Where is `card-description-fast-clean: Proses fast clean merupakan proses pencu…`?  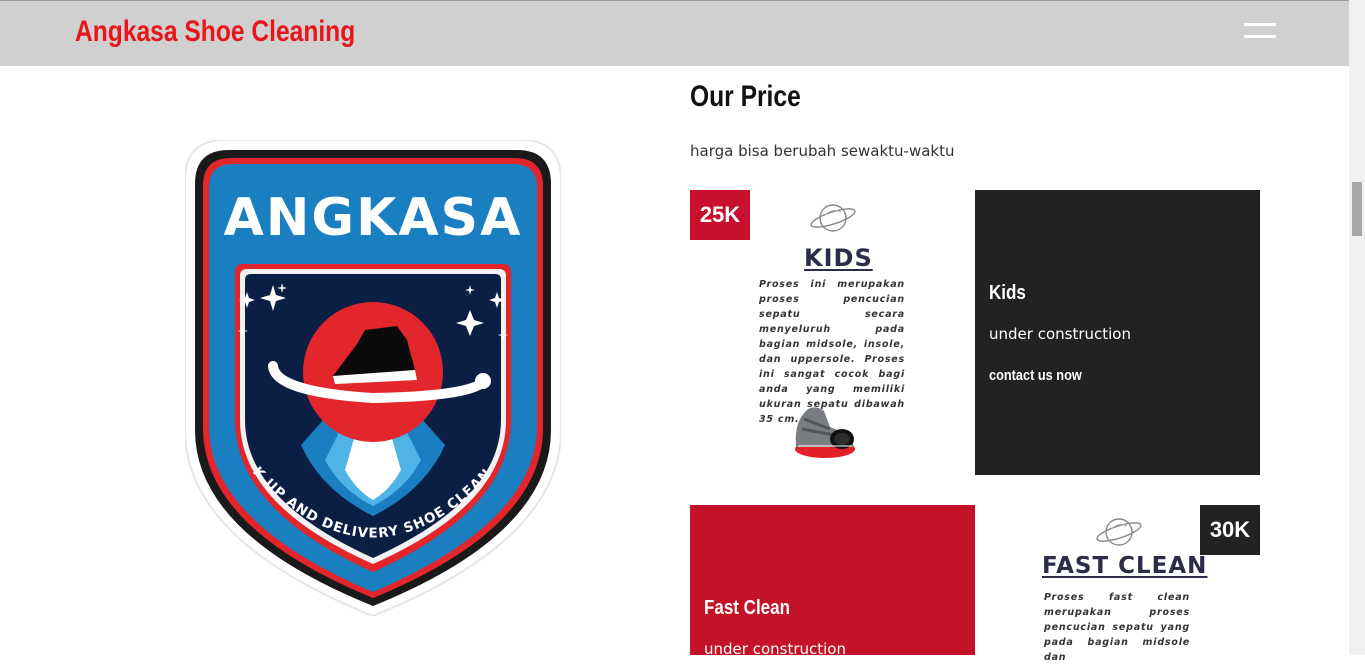
card-description-fast-clean: Proses fast clean merupakan proses pencu… is located at coordinates (1117, 627).